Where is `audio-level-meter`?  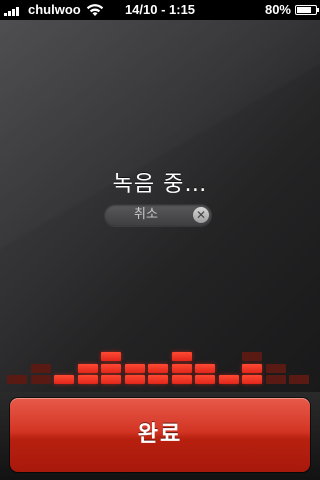 audio-level-meter is located at coordinates (160, 365).